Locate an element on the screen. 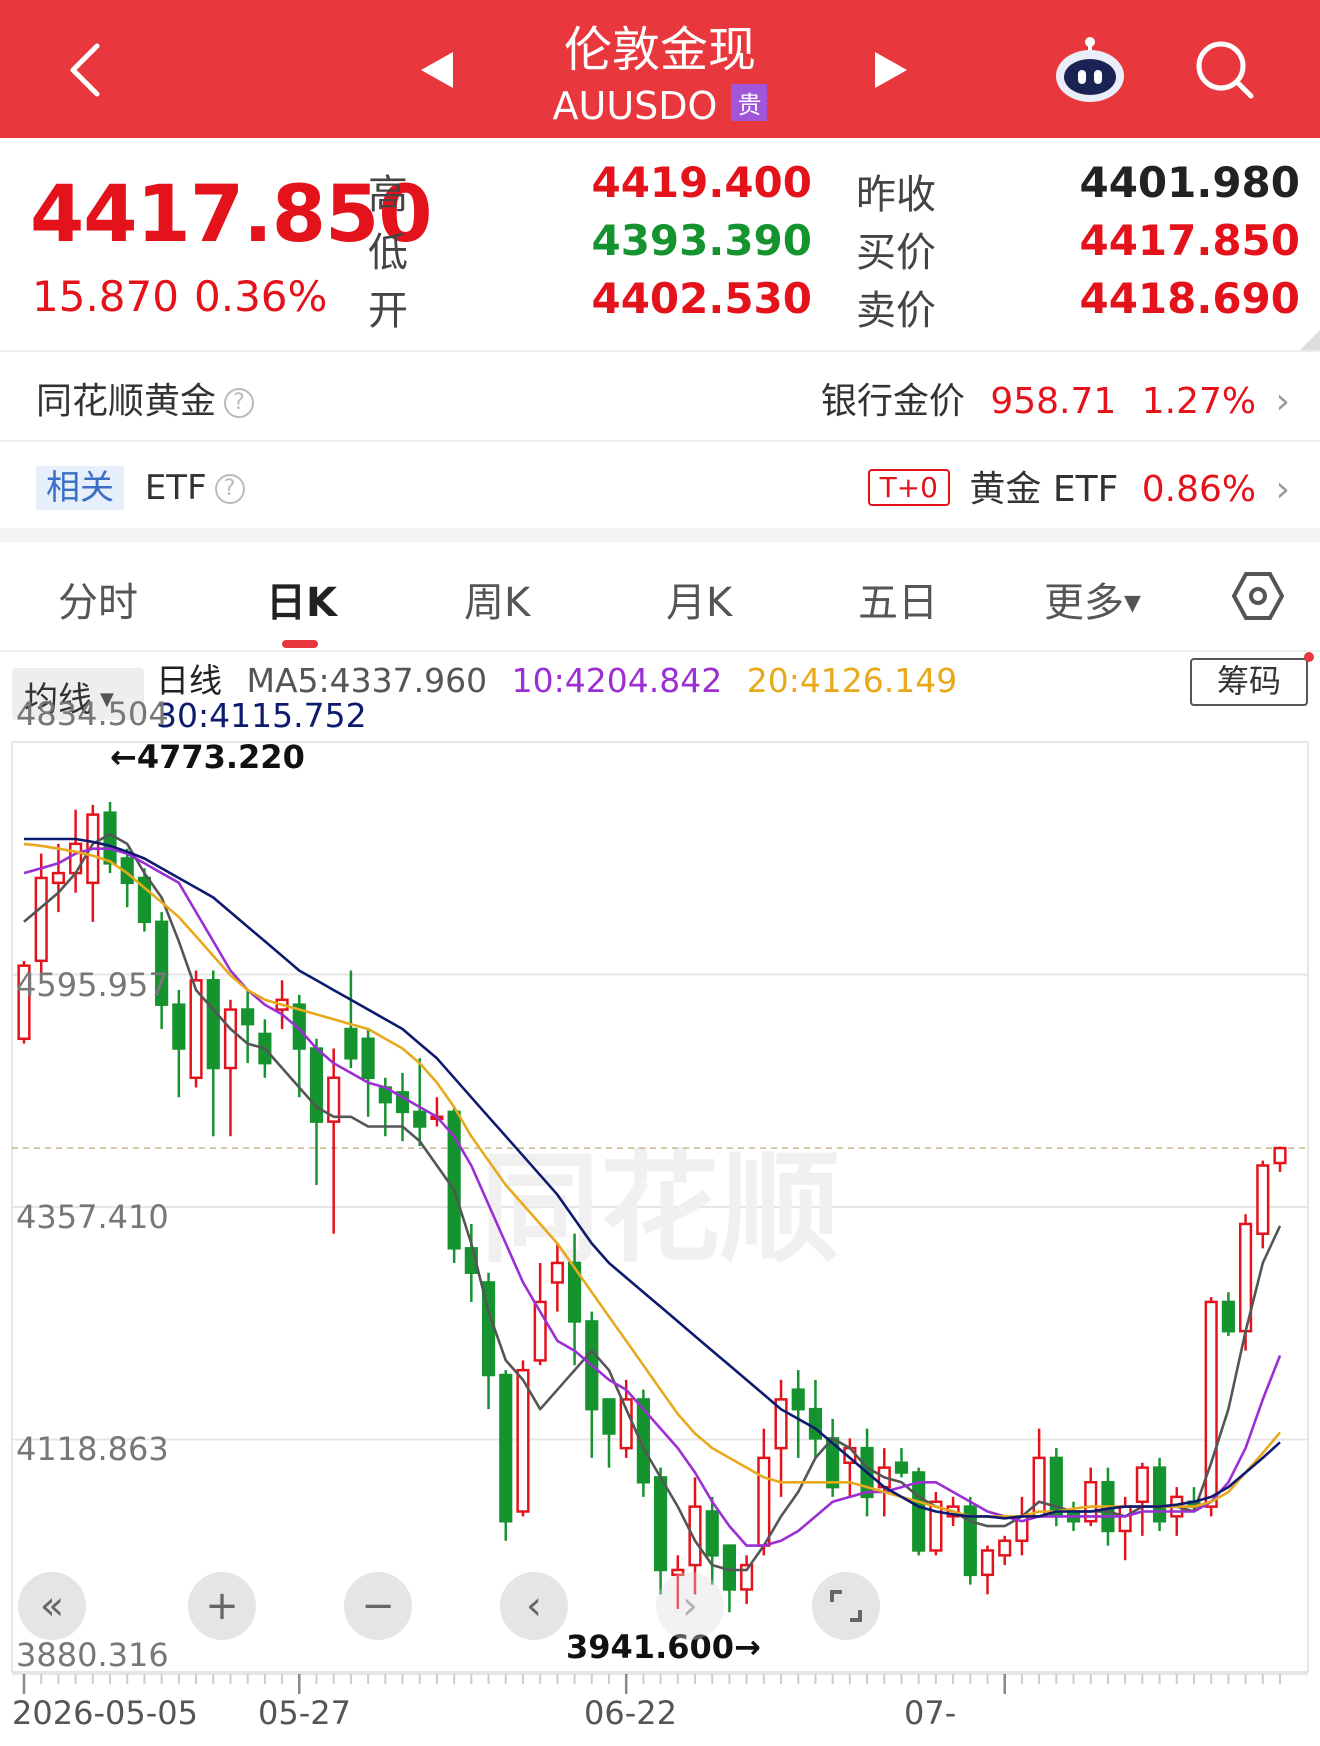 Image resolution: width=1320 pixels, height=1746 pixels. x-tick-label: 07- is located at coordinates (930, 1713).